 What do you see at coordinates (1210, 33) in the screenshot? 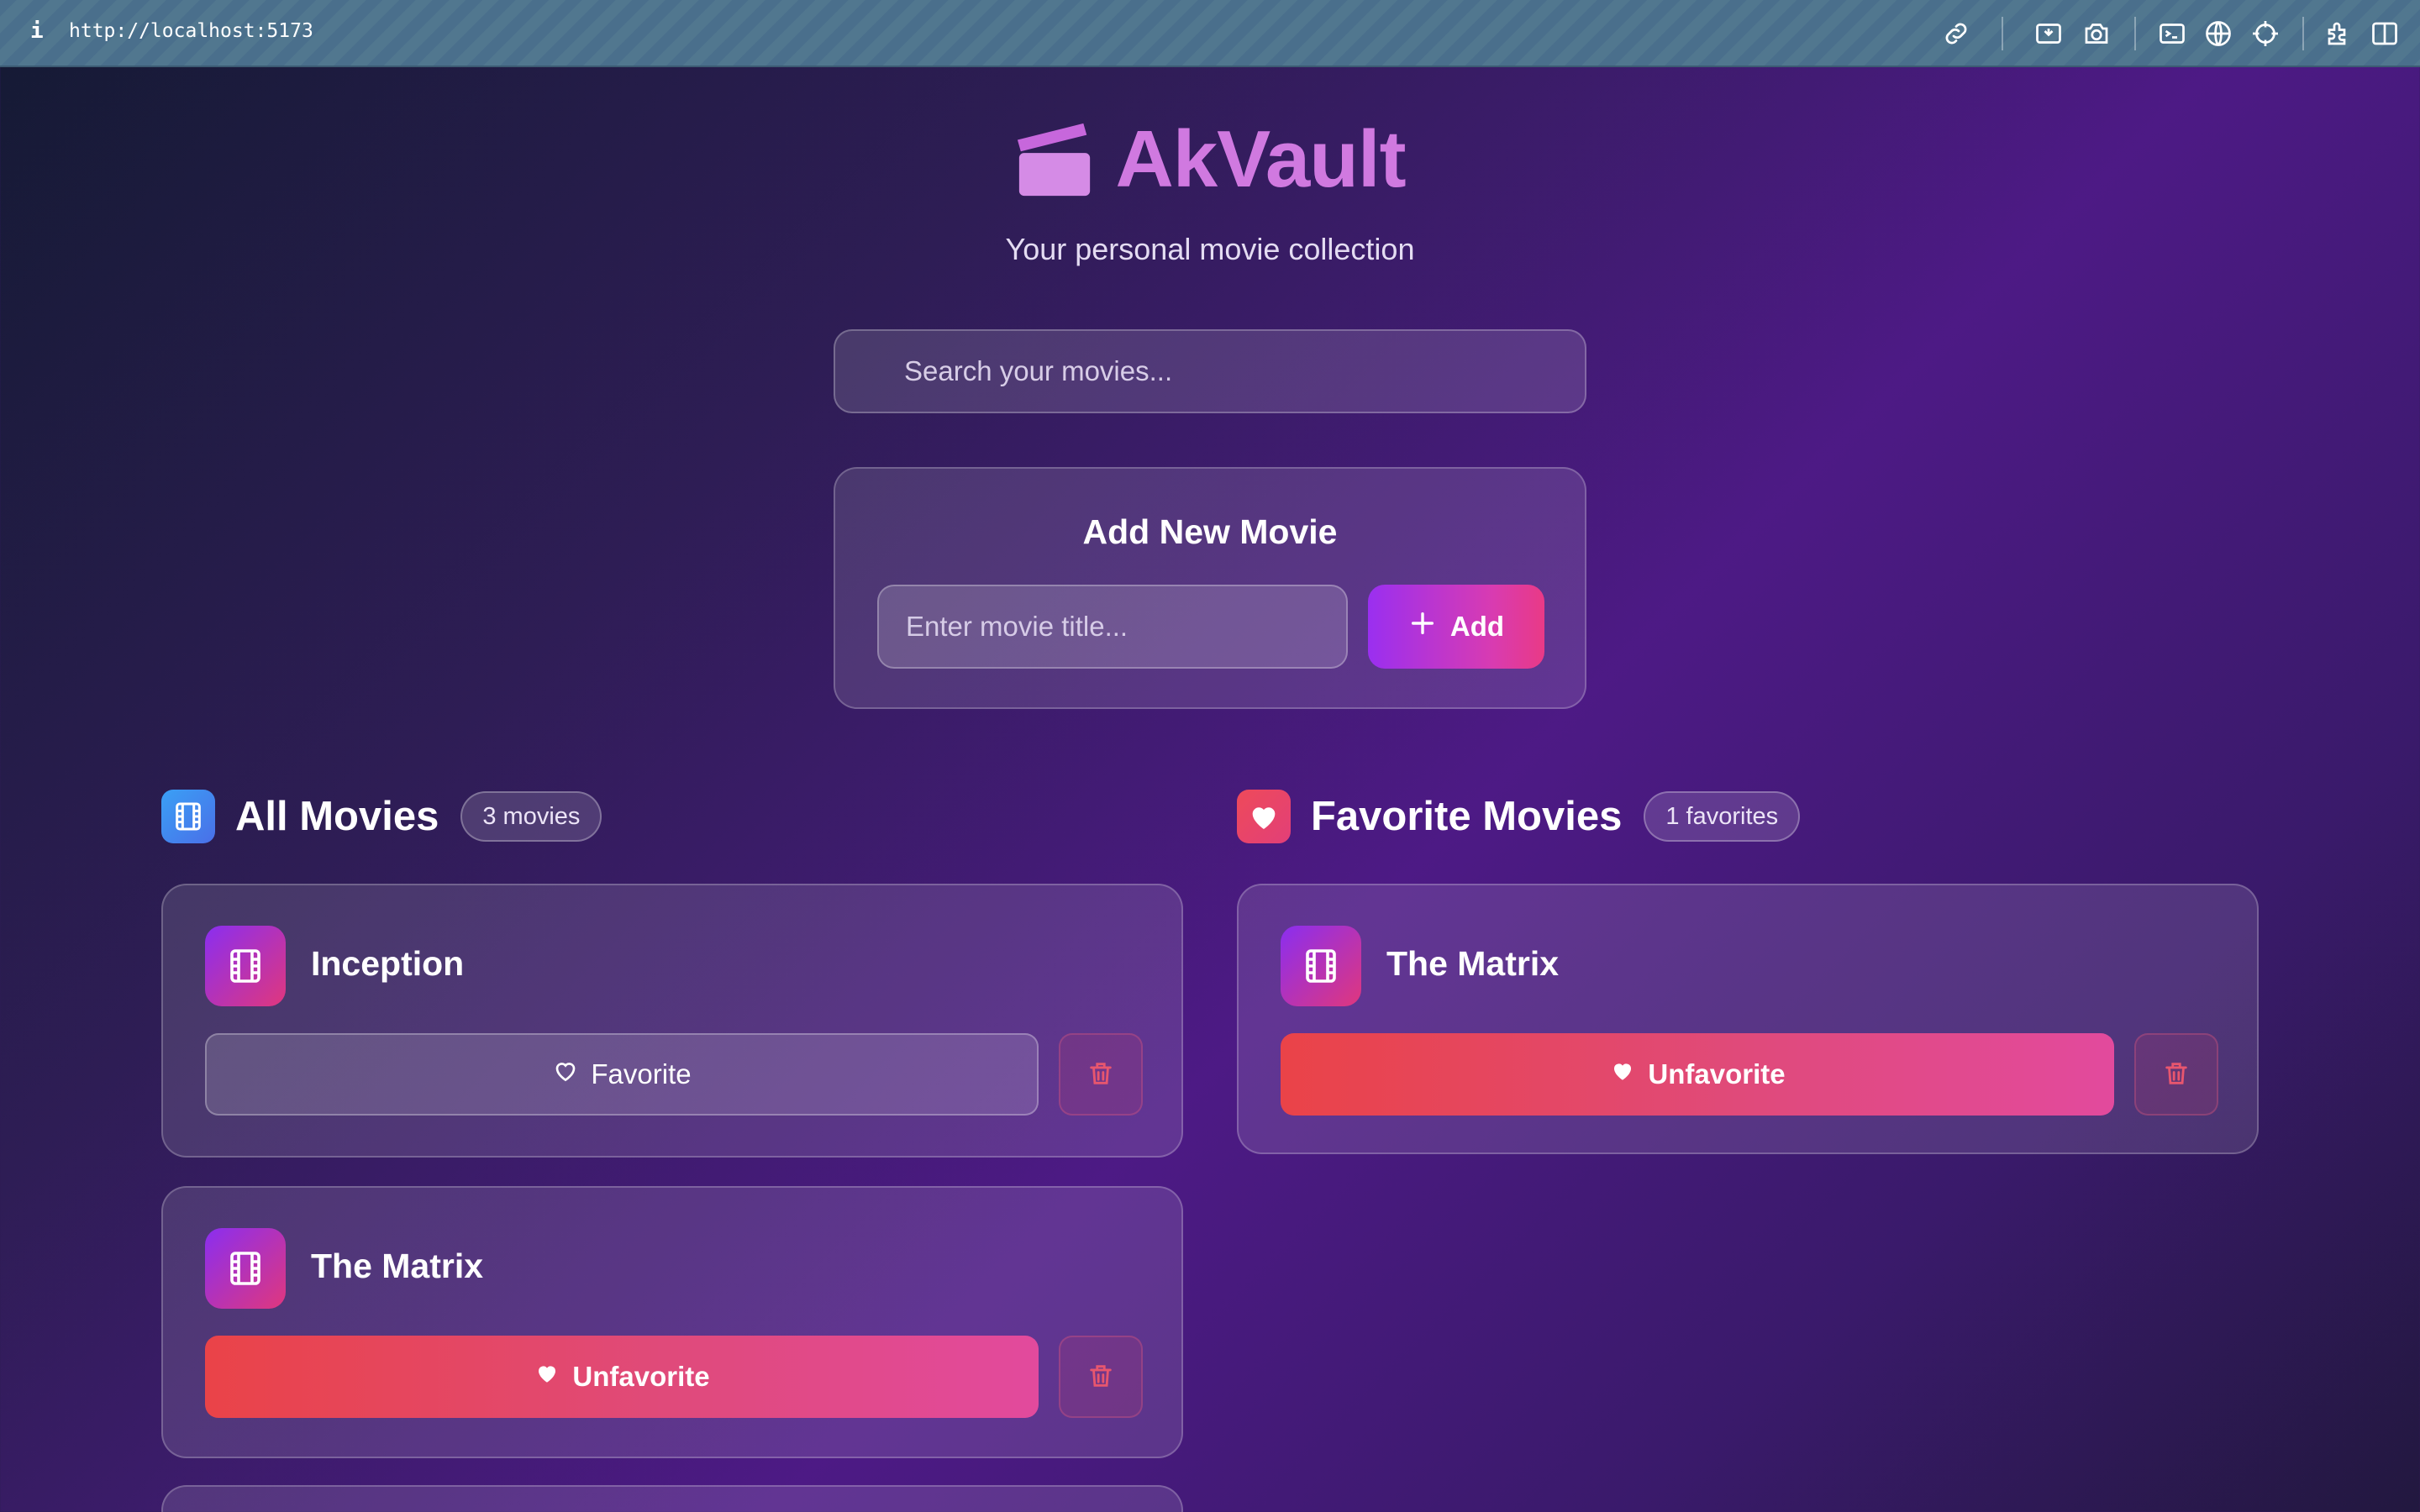
I see `browser-toolbar: i http://localhost:5173` at bounding box center [1210, 33].